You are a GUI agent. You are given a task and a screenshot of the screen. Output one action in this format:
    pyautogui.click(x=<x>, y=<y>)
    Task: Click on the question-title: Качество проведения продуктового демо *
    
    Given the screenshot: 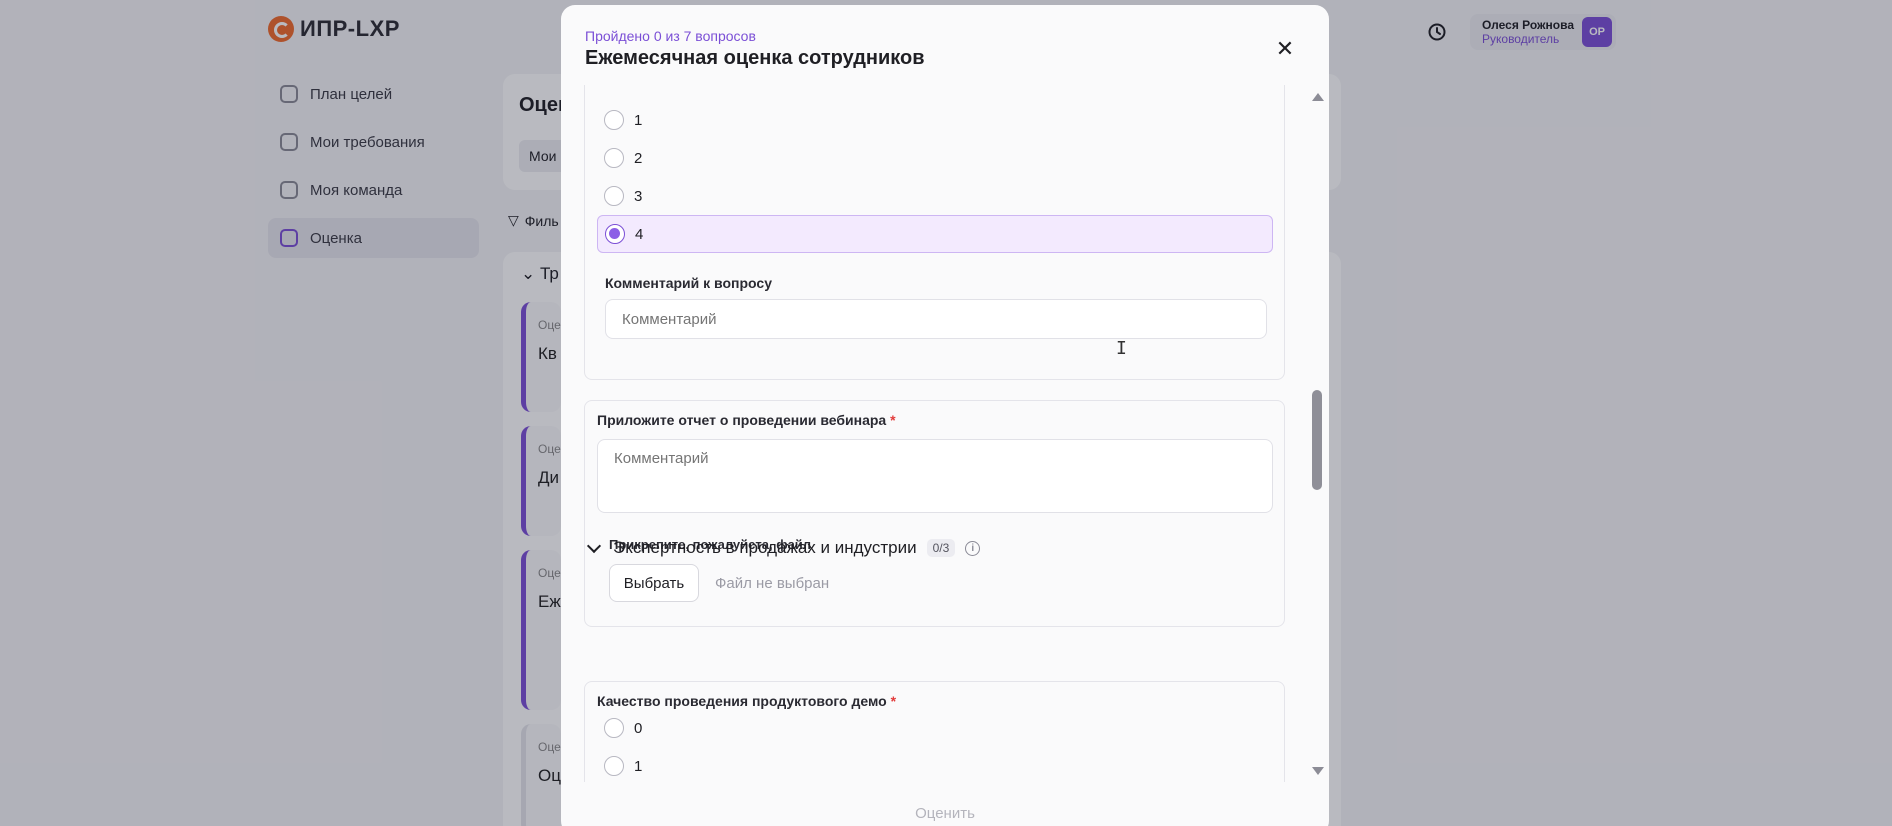 What is the action you would take?
    pyautogui.click(x=746, y=701)
    